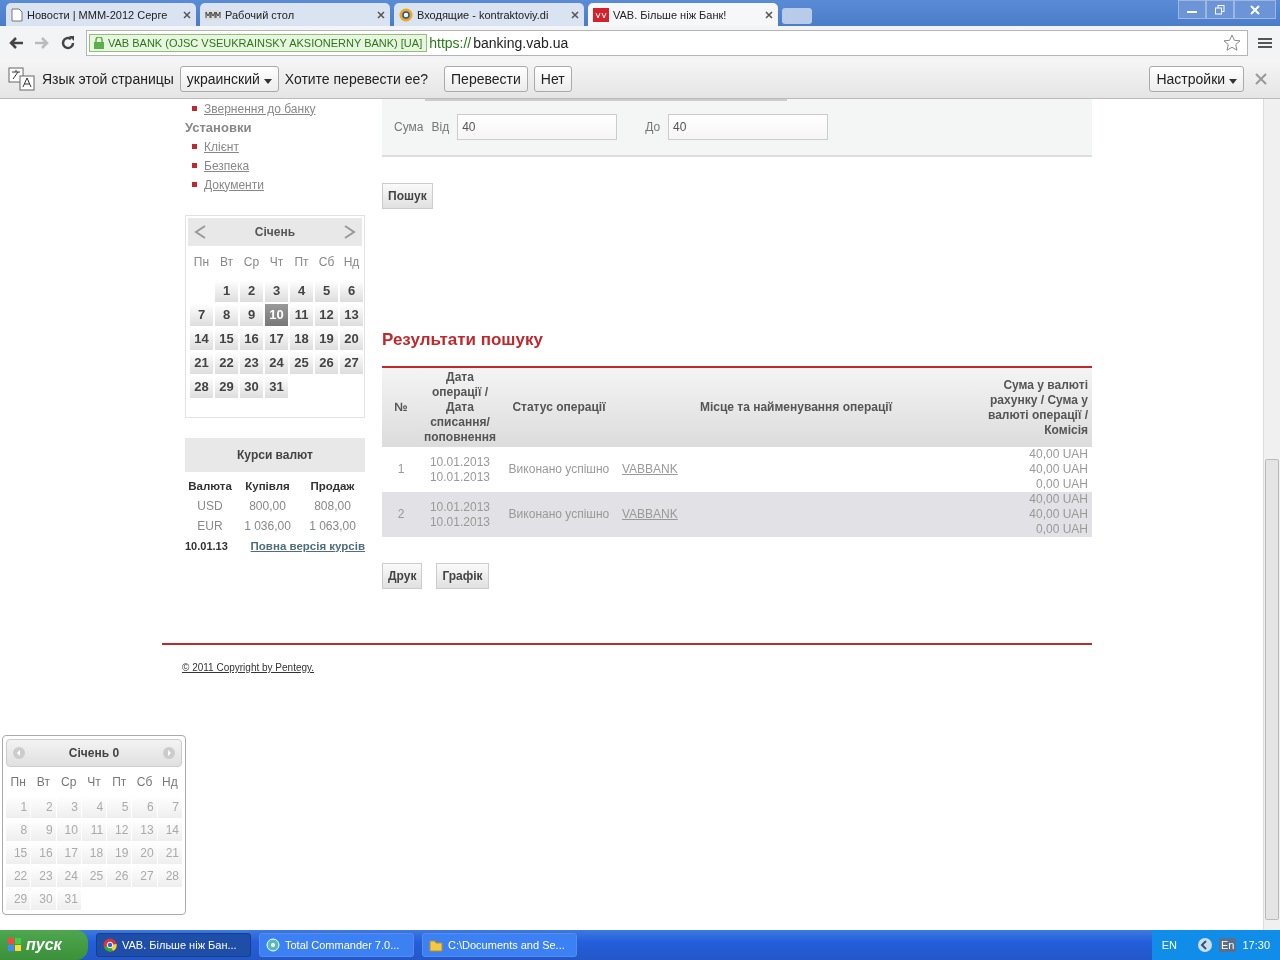  What do you see at coordinates (440, 127) in the screenshot?
I see `field-label: Від` at bounding box center [440, 127].